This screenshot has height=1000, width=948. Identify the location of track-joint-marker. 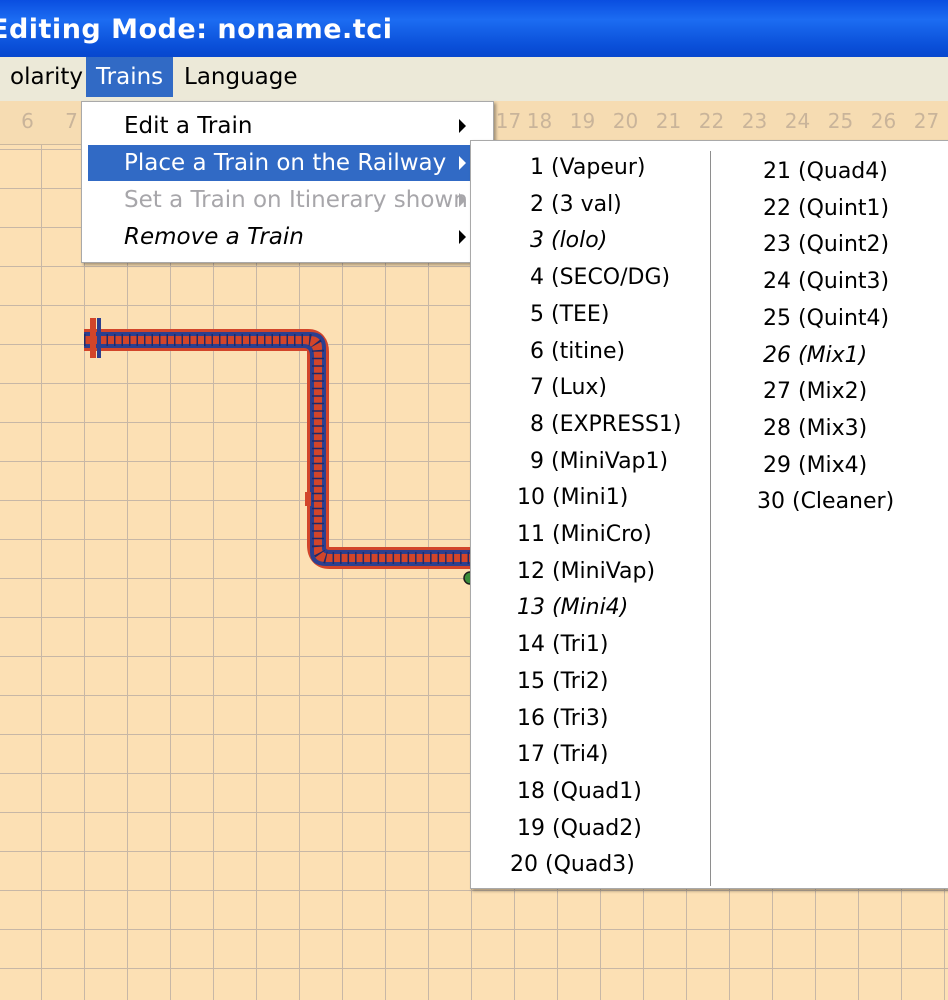
(308, 499).